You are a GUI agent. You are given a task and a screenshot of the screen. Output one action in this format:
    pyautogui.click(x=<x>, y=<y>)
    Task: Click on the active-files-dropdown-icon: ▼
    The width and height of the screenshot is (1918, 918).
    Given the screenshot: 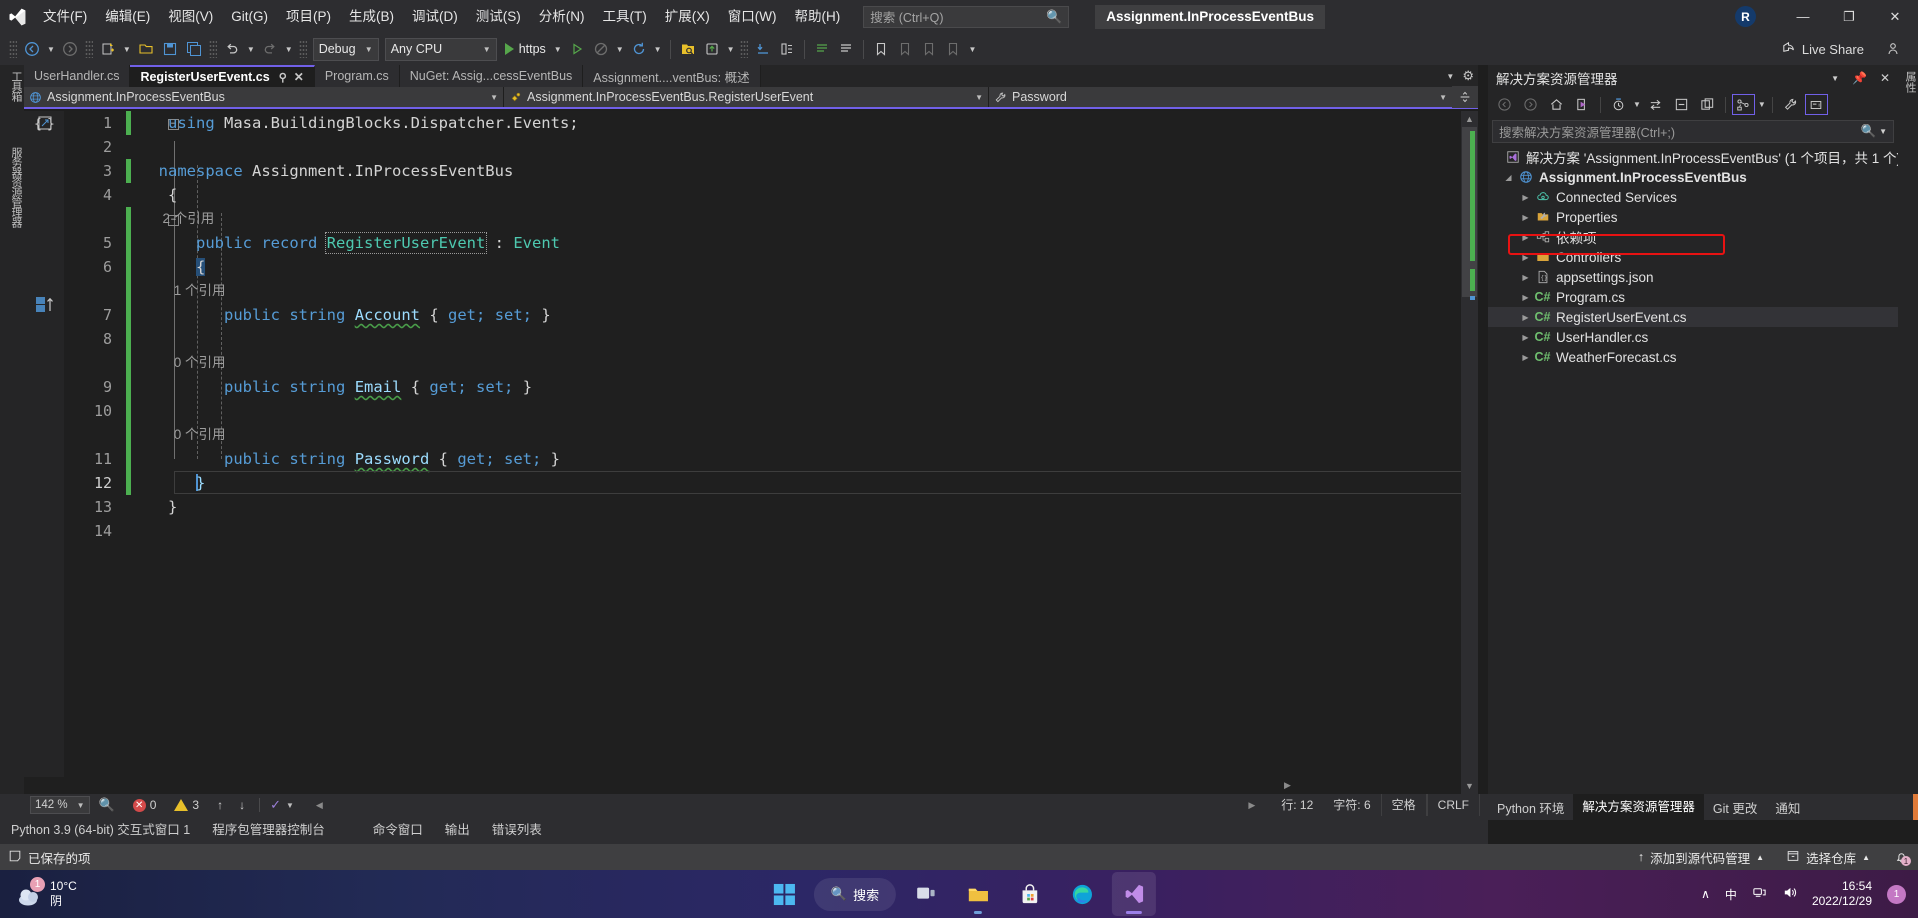 What is the action you would take?
    pyautogui.click(x=1450, y=76)
    